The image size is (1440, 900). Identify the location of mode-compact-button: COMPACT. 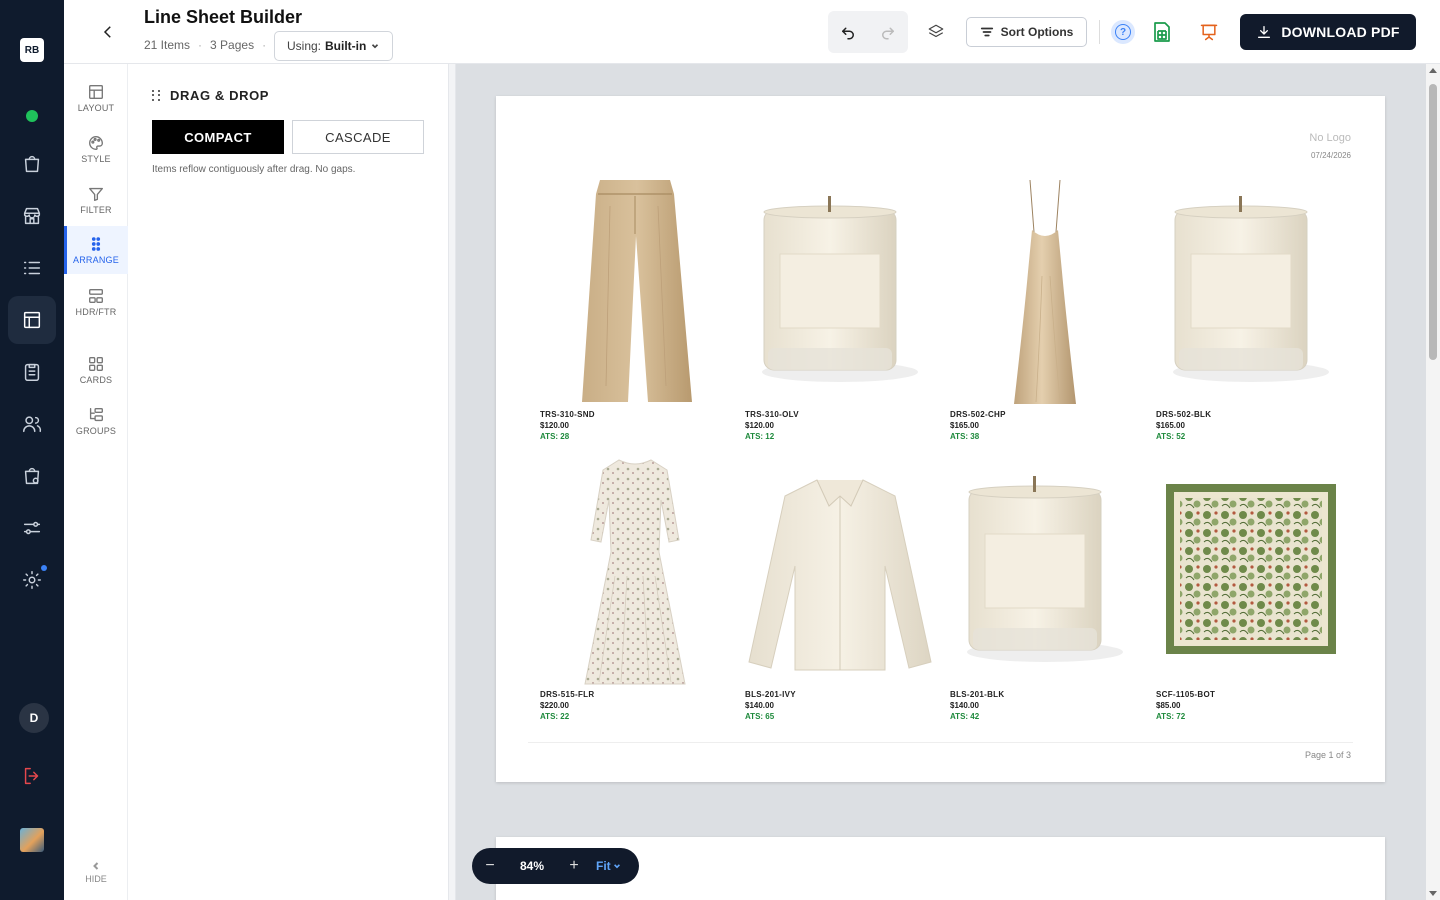
(218, 137).